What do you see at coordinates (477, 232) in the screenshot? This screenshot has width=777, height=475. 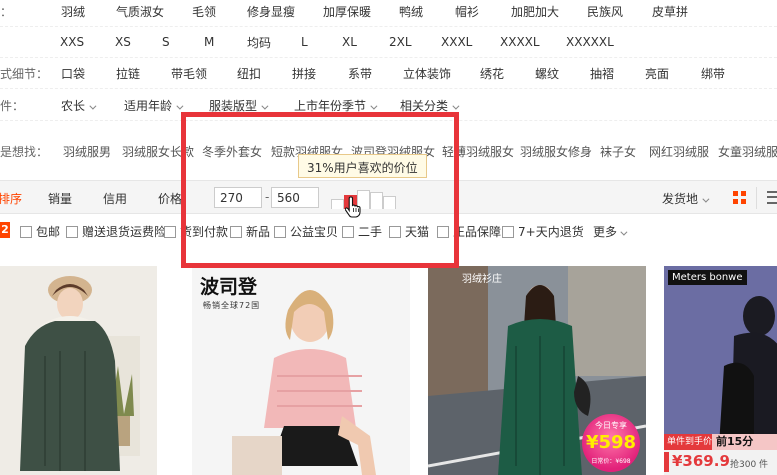 I see `checkbox-label: 正品保障` at bounding box center [477, 232].